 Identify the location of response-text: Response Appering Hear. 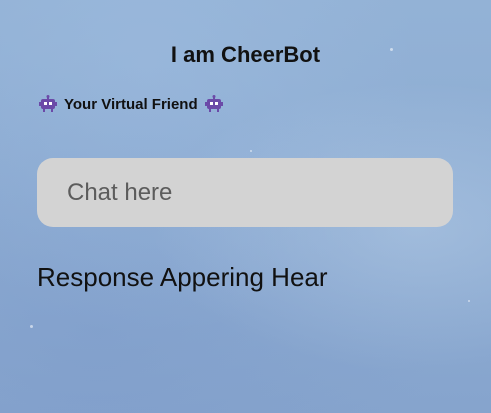
(182, 277).